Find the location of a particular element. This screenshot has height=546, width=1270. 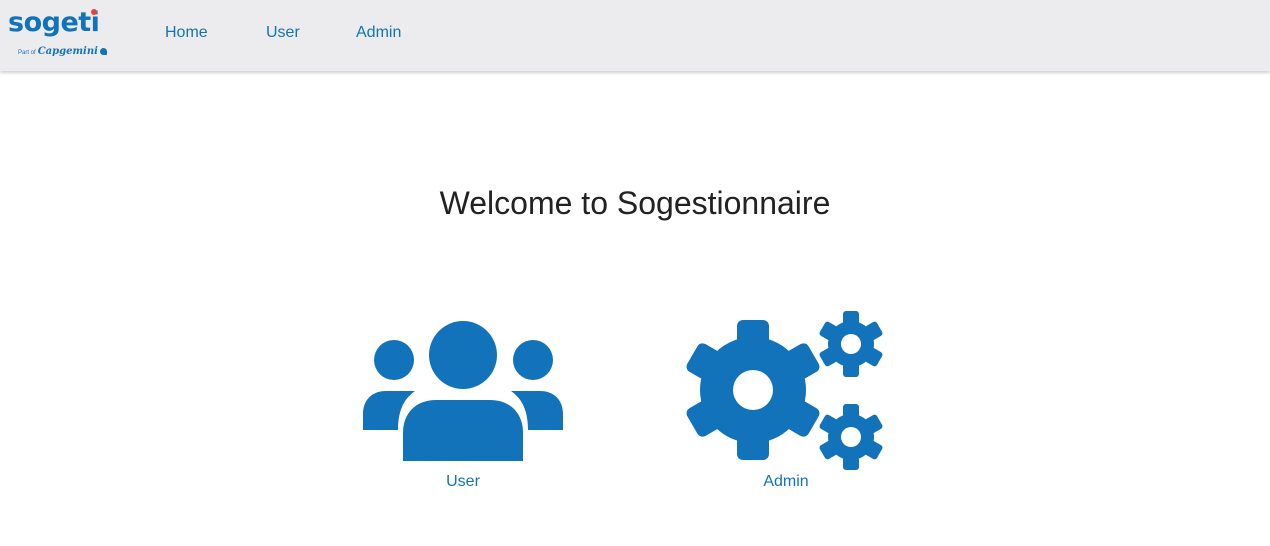

user-tile: User is located at coordinates (463, 406).